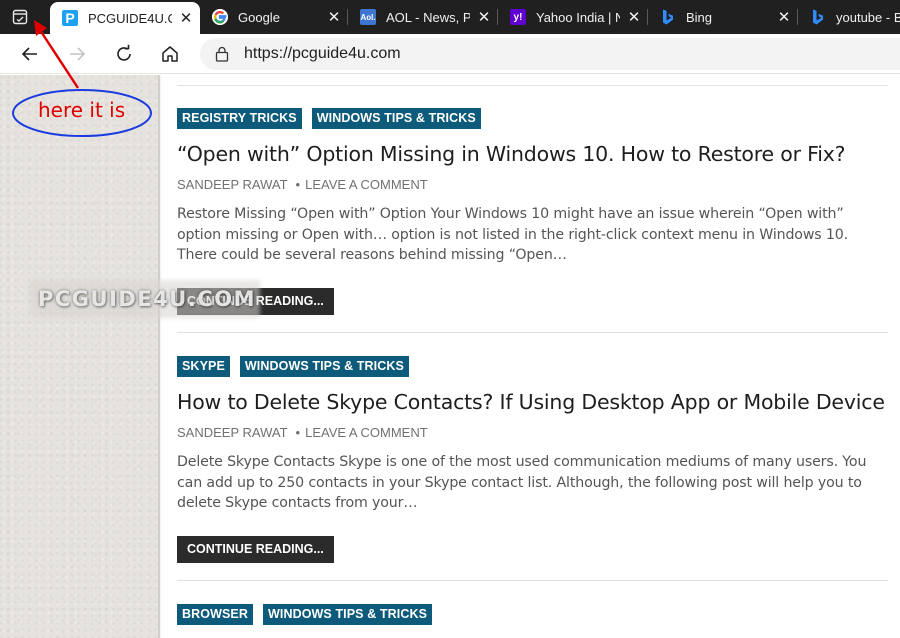 The width and height of the screenshot is (900, 638). I want to click on tab-title: AOL - News, Politics, so click(428, 17).